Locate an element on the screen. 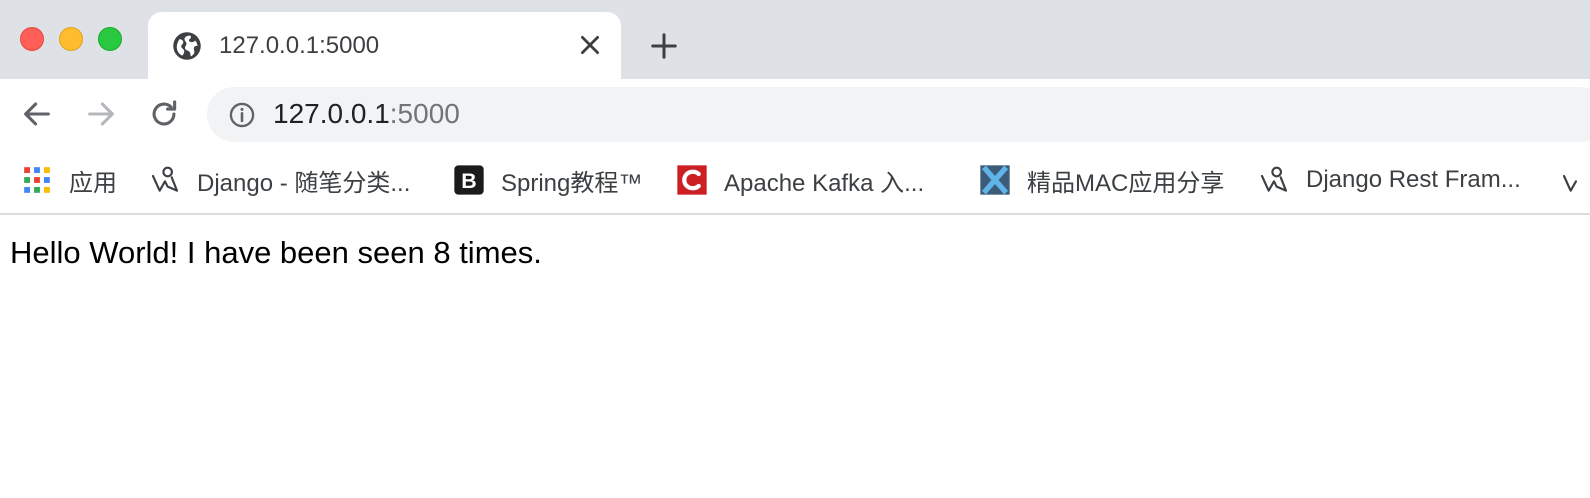 This screenshot has height=498, width=1590. forward-arrow-icon is located at coordinates (101, 114).